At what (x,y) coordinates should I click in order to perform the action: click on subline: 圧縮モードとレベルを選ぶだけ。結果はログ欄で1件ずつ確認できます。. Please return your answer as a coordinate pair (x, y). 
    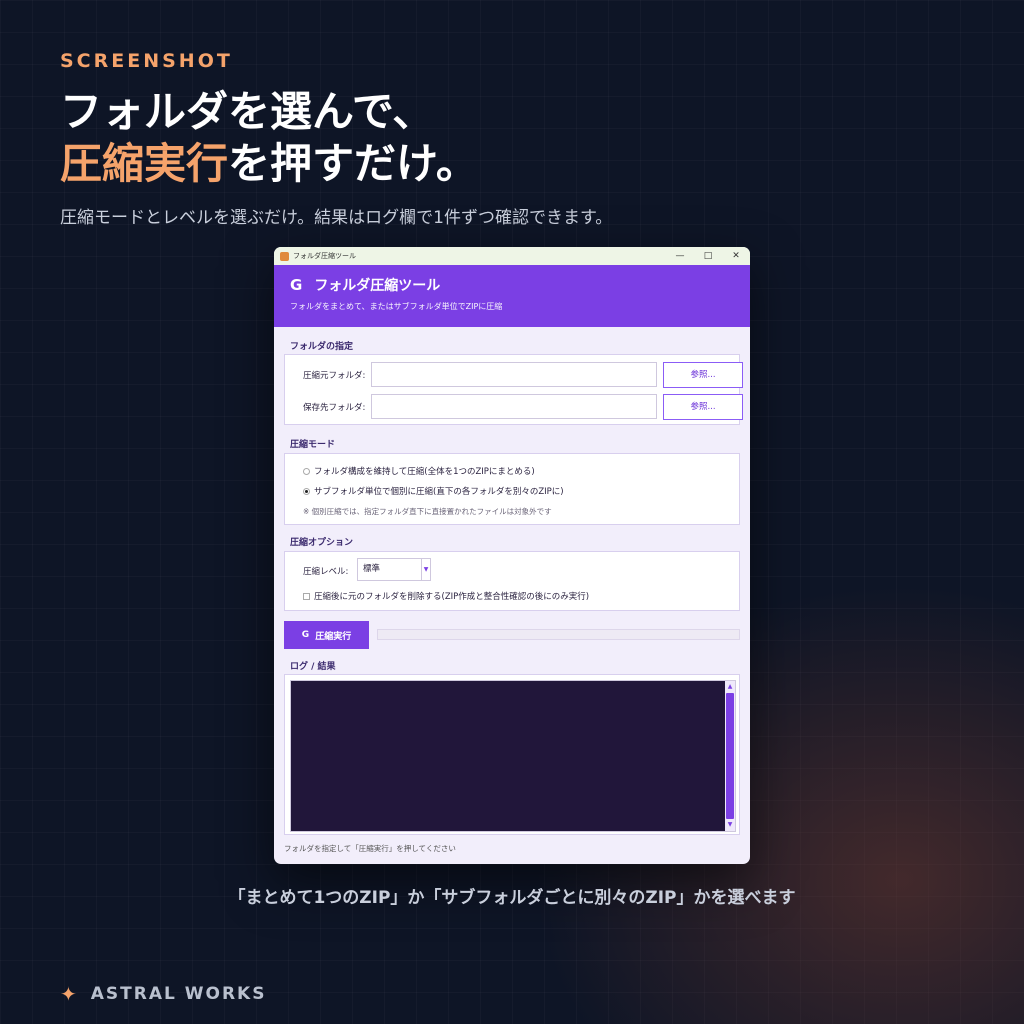
    Looking at the image, I should click on (336, 218).